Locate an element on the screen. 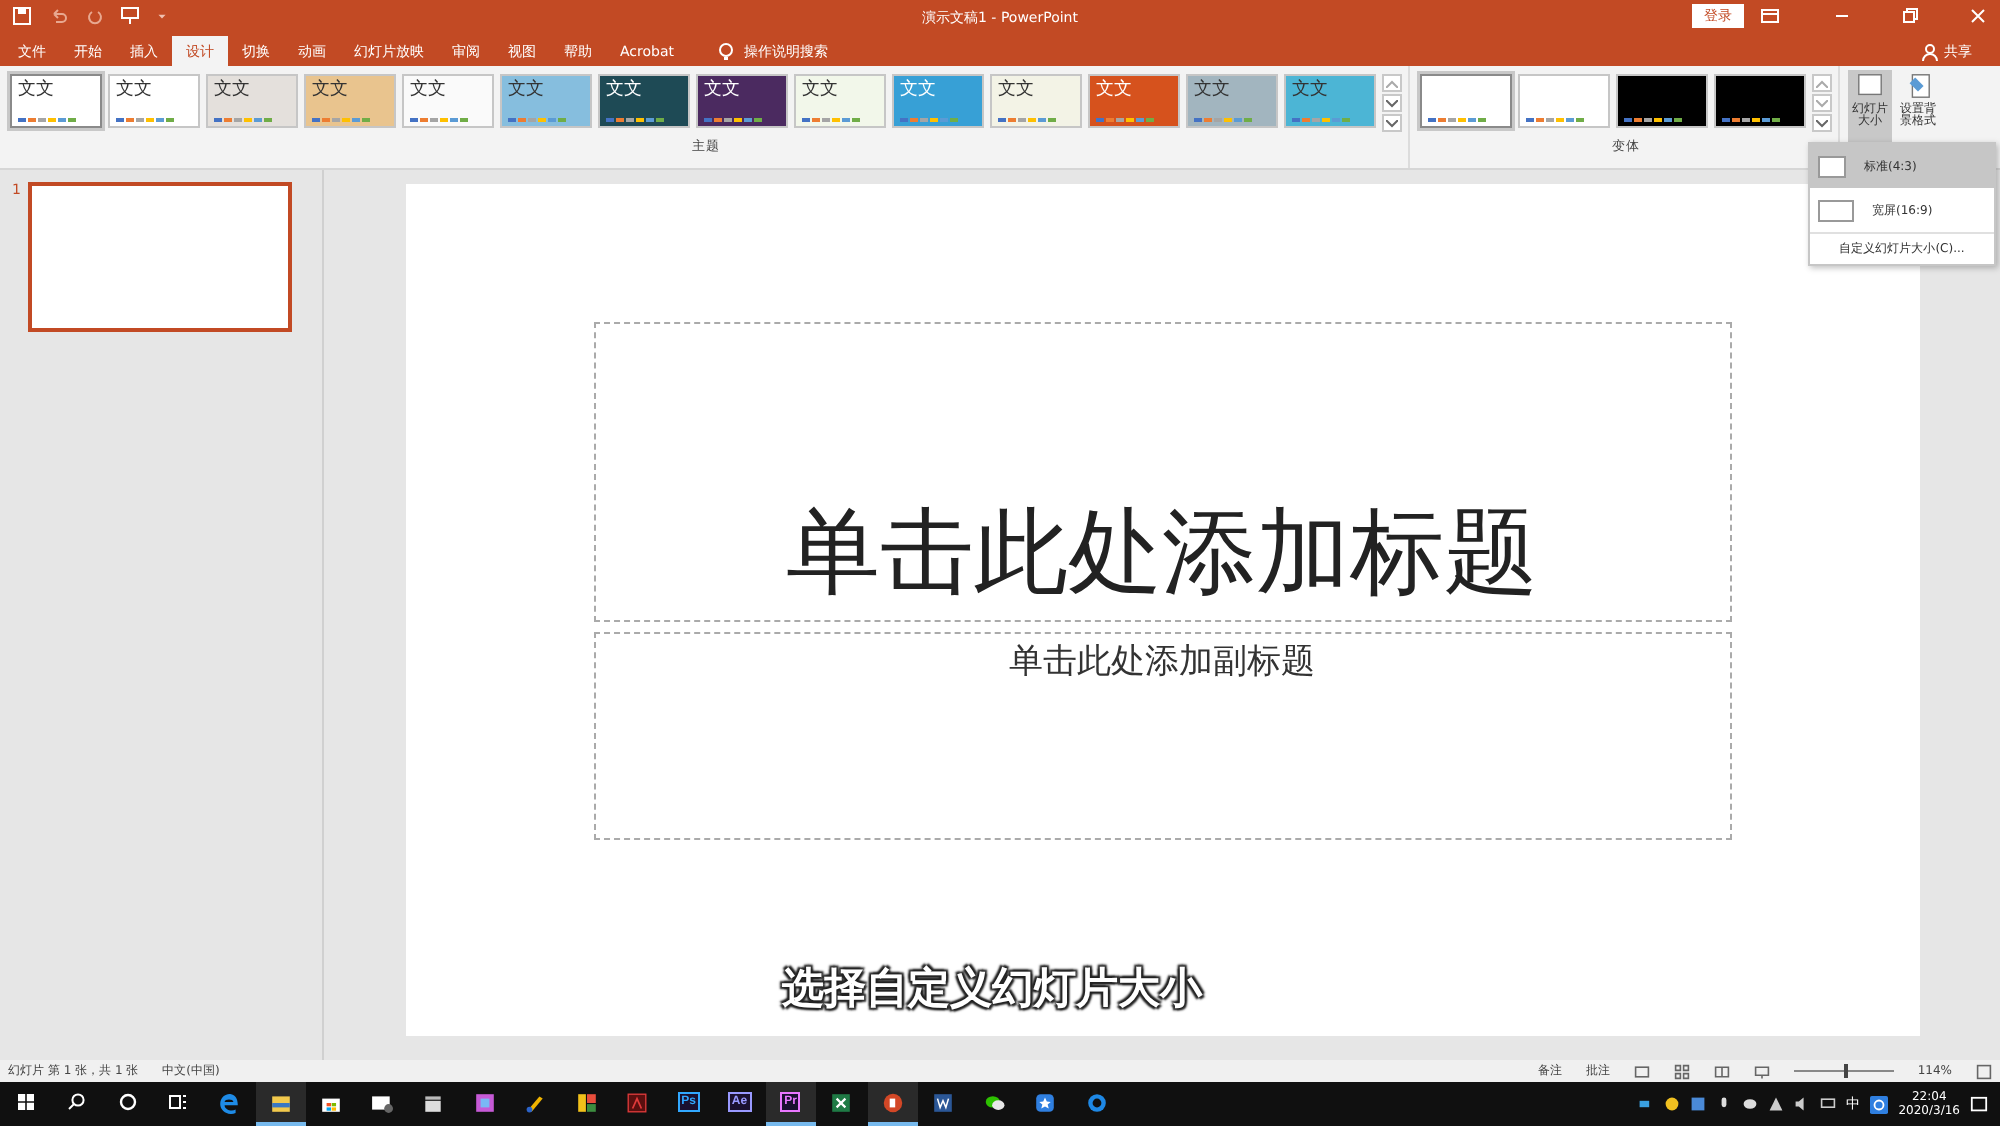  close-icon is located at coordinates (1978, 16).